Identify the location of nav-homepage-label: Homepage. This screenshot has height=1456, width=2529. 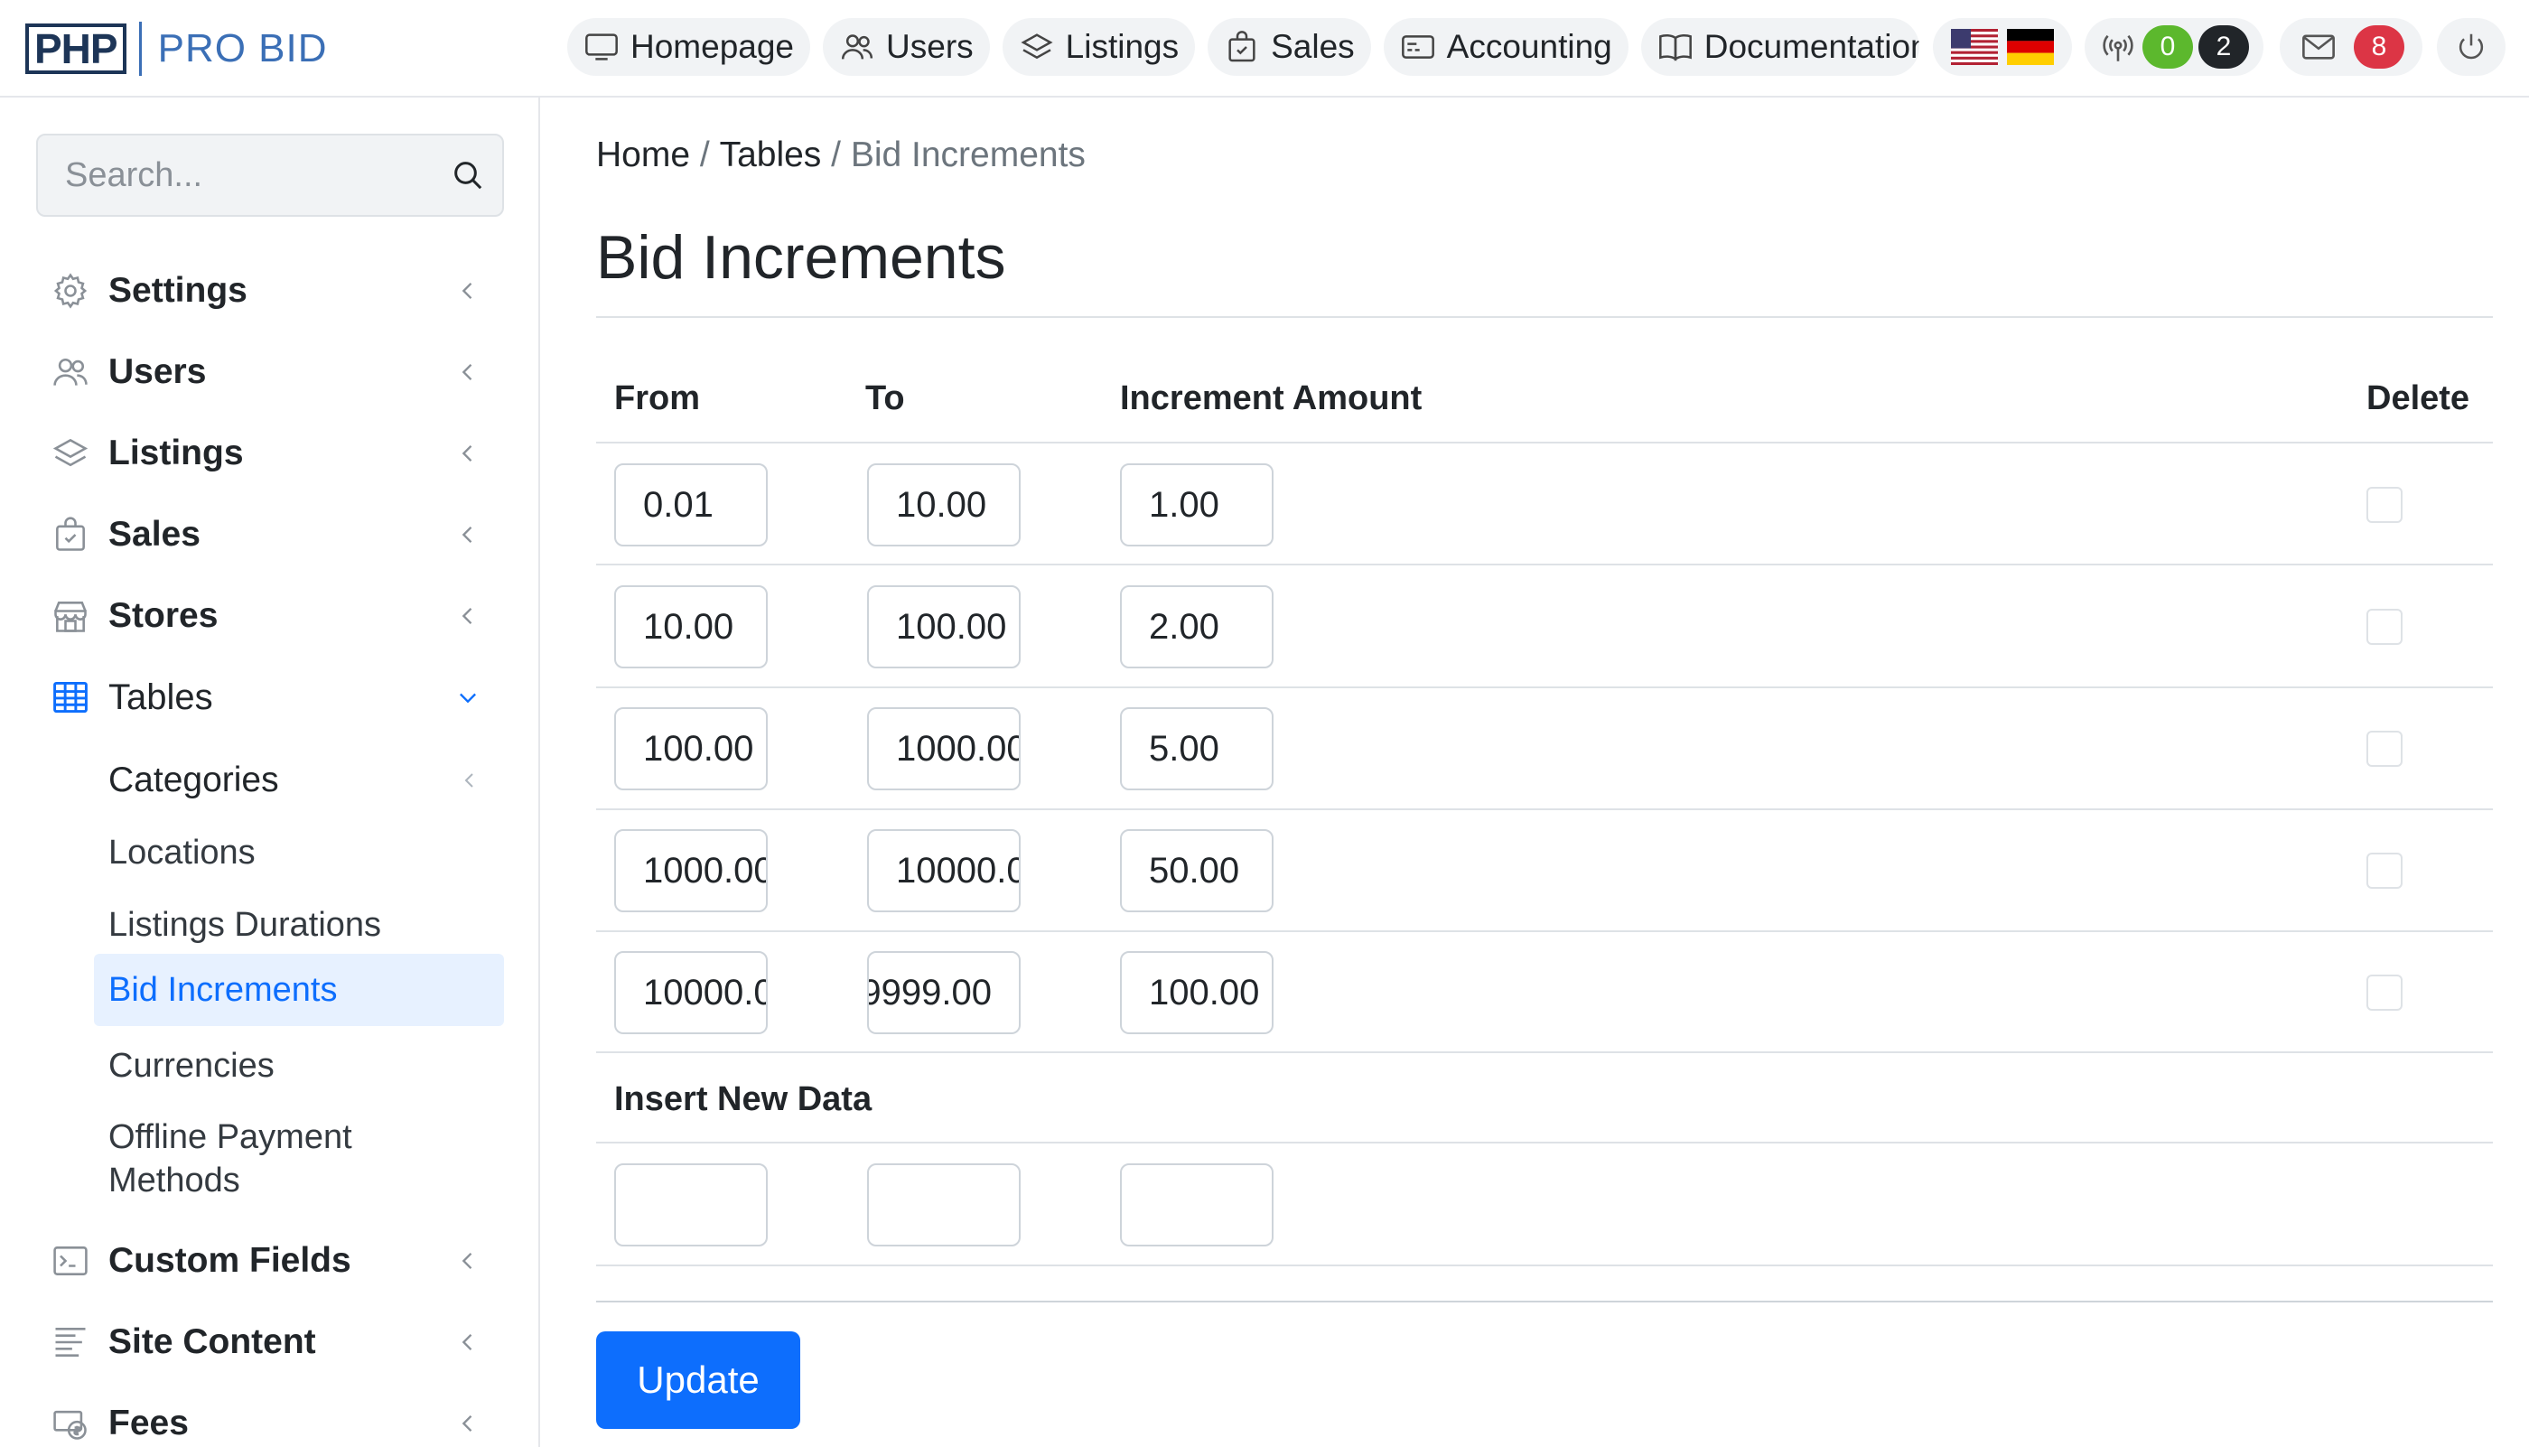
(712, 46).